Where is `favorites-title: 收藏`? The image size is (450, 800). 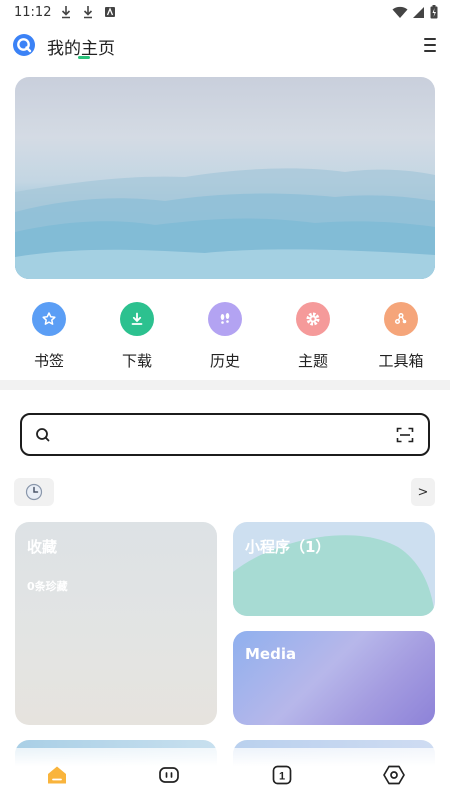
favorites-title: 收藏 is located at coordinates (42, 547).